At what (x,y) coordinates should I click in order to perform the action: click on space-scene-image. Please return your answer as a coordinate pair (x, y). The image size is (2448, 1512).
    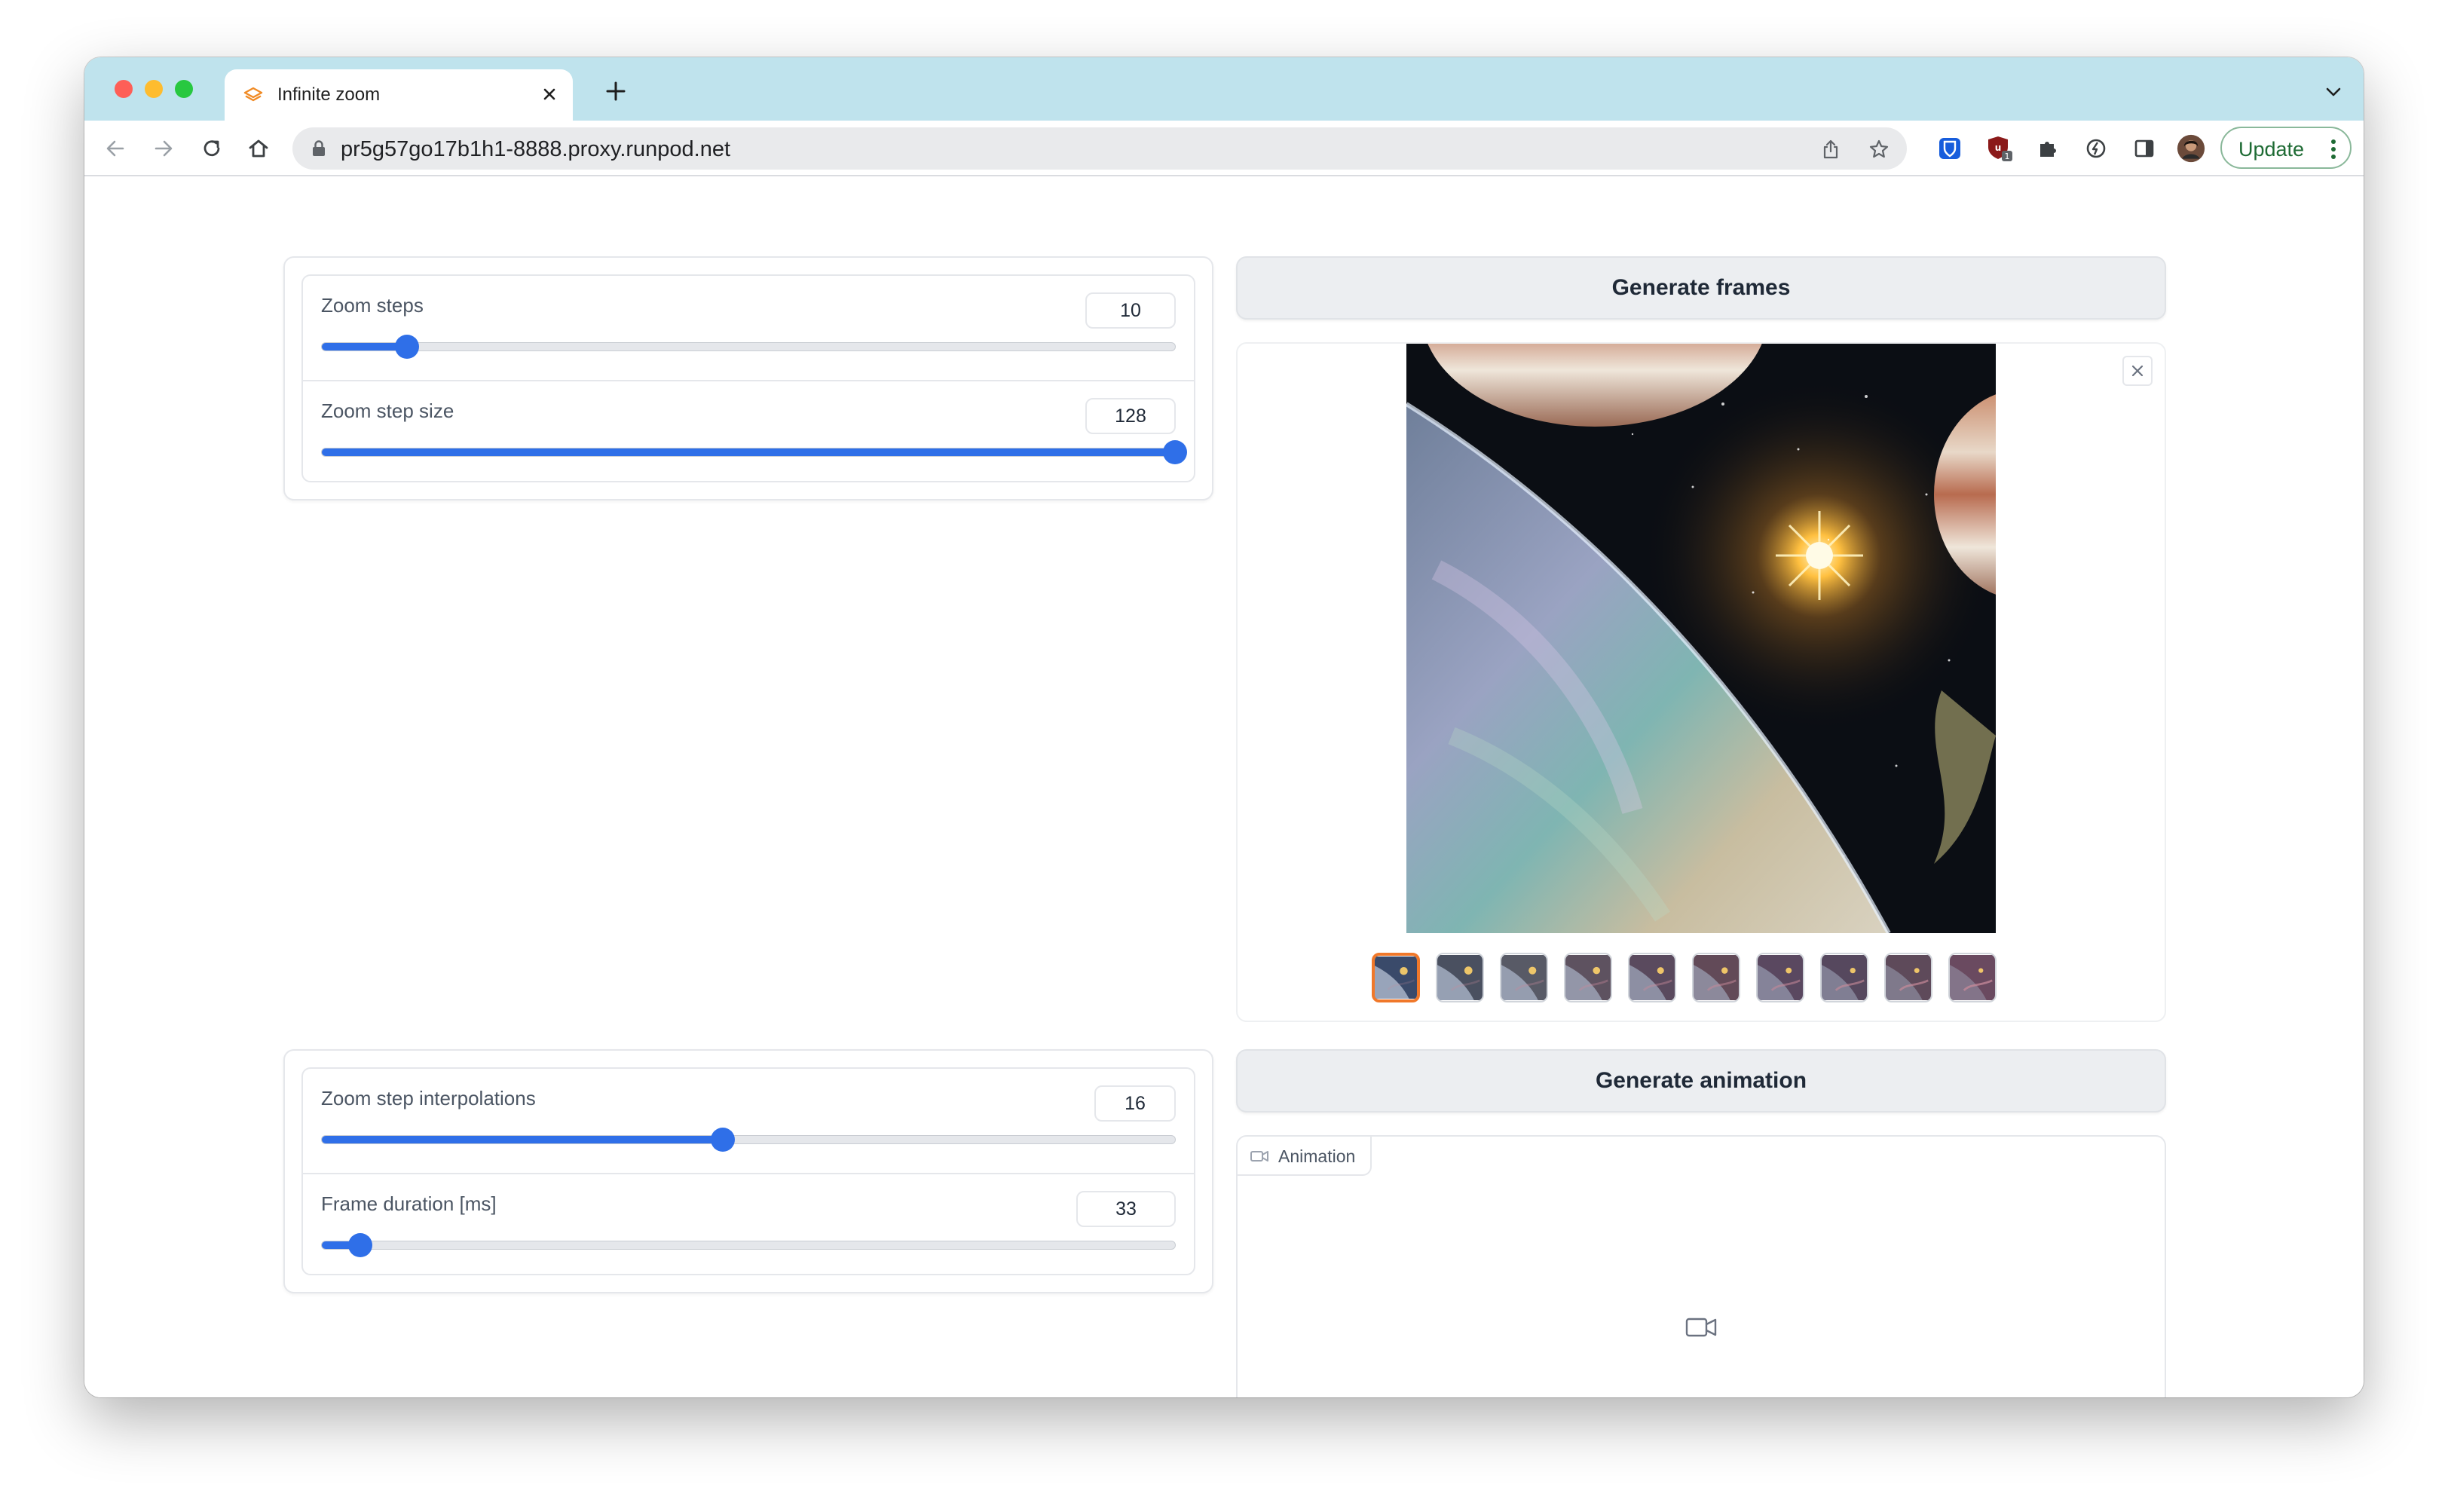
    Looking at the image, I should click on (1701, 638).